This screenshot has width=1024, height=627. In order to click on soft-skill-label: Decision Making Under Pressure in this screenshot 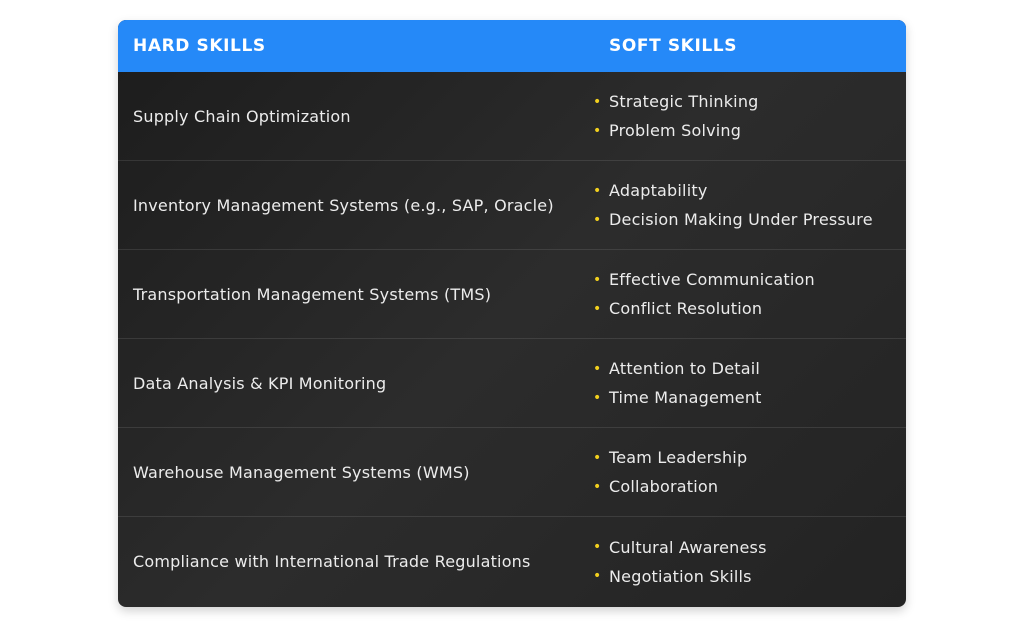, I will do `click(741, 219)`.